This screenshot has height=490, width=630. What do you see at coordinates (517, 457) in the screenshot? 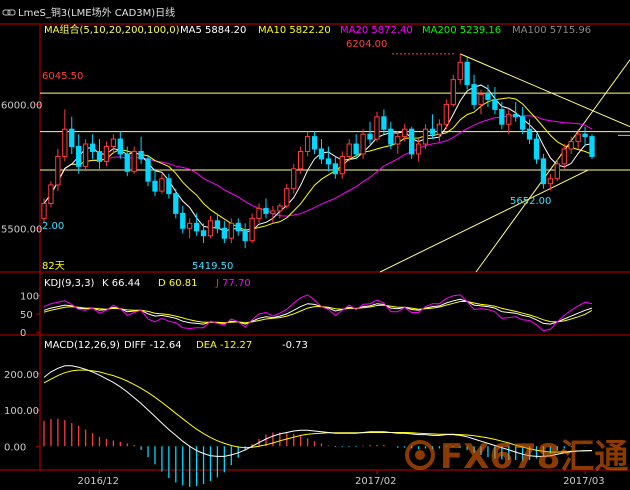
I see `watermark: FX678汇通网` at bounding box center [517, 457].